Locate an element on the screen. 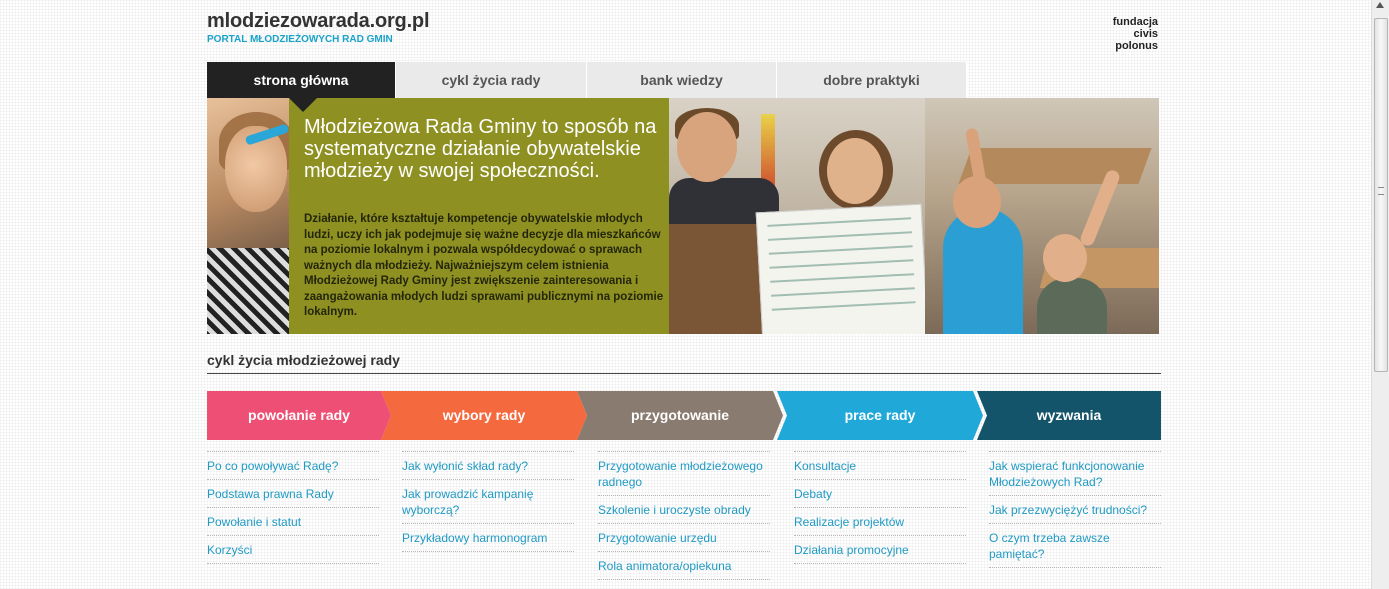 This screenshot has width=1389, height=589. stage-council-work: prace rady is located at coordinates (880, 415).